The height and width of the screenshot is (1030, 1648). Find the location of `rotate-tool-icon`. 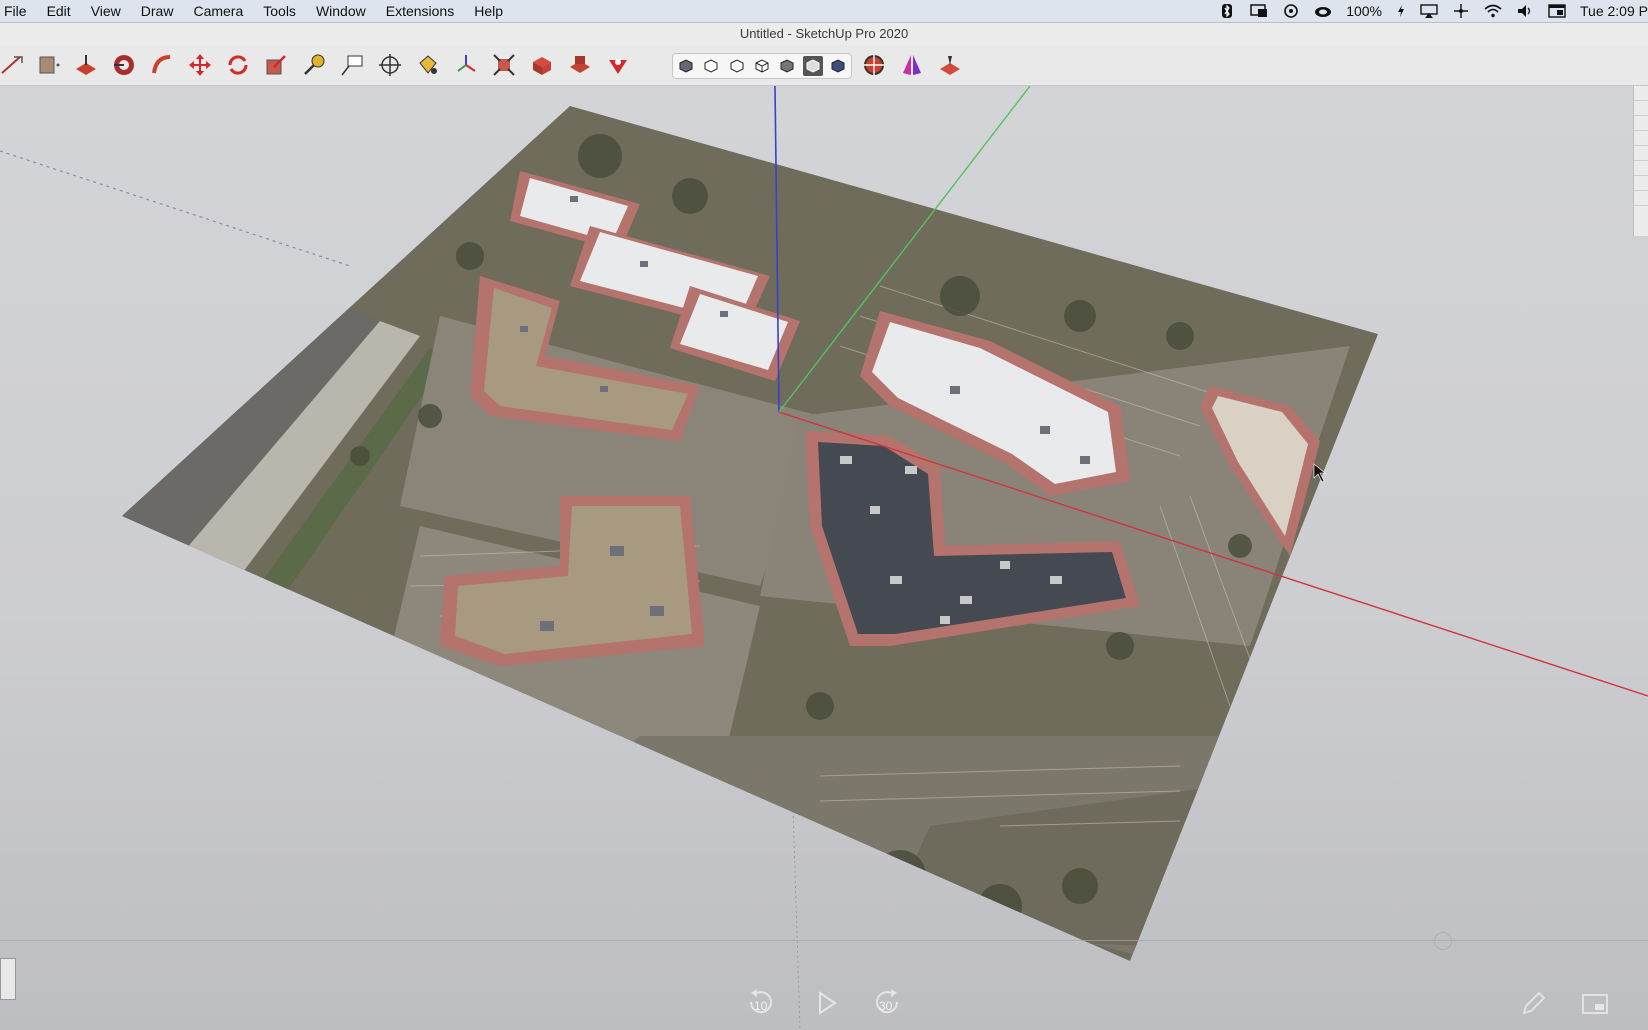

rotate-tool-icon is located at coordinates (238, 65).